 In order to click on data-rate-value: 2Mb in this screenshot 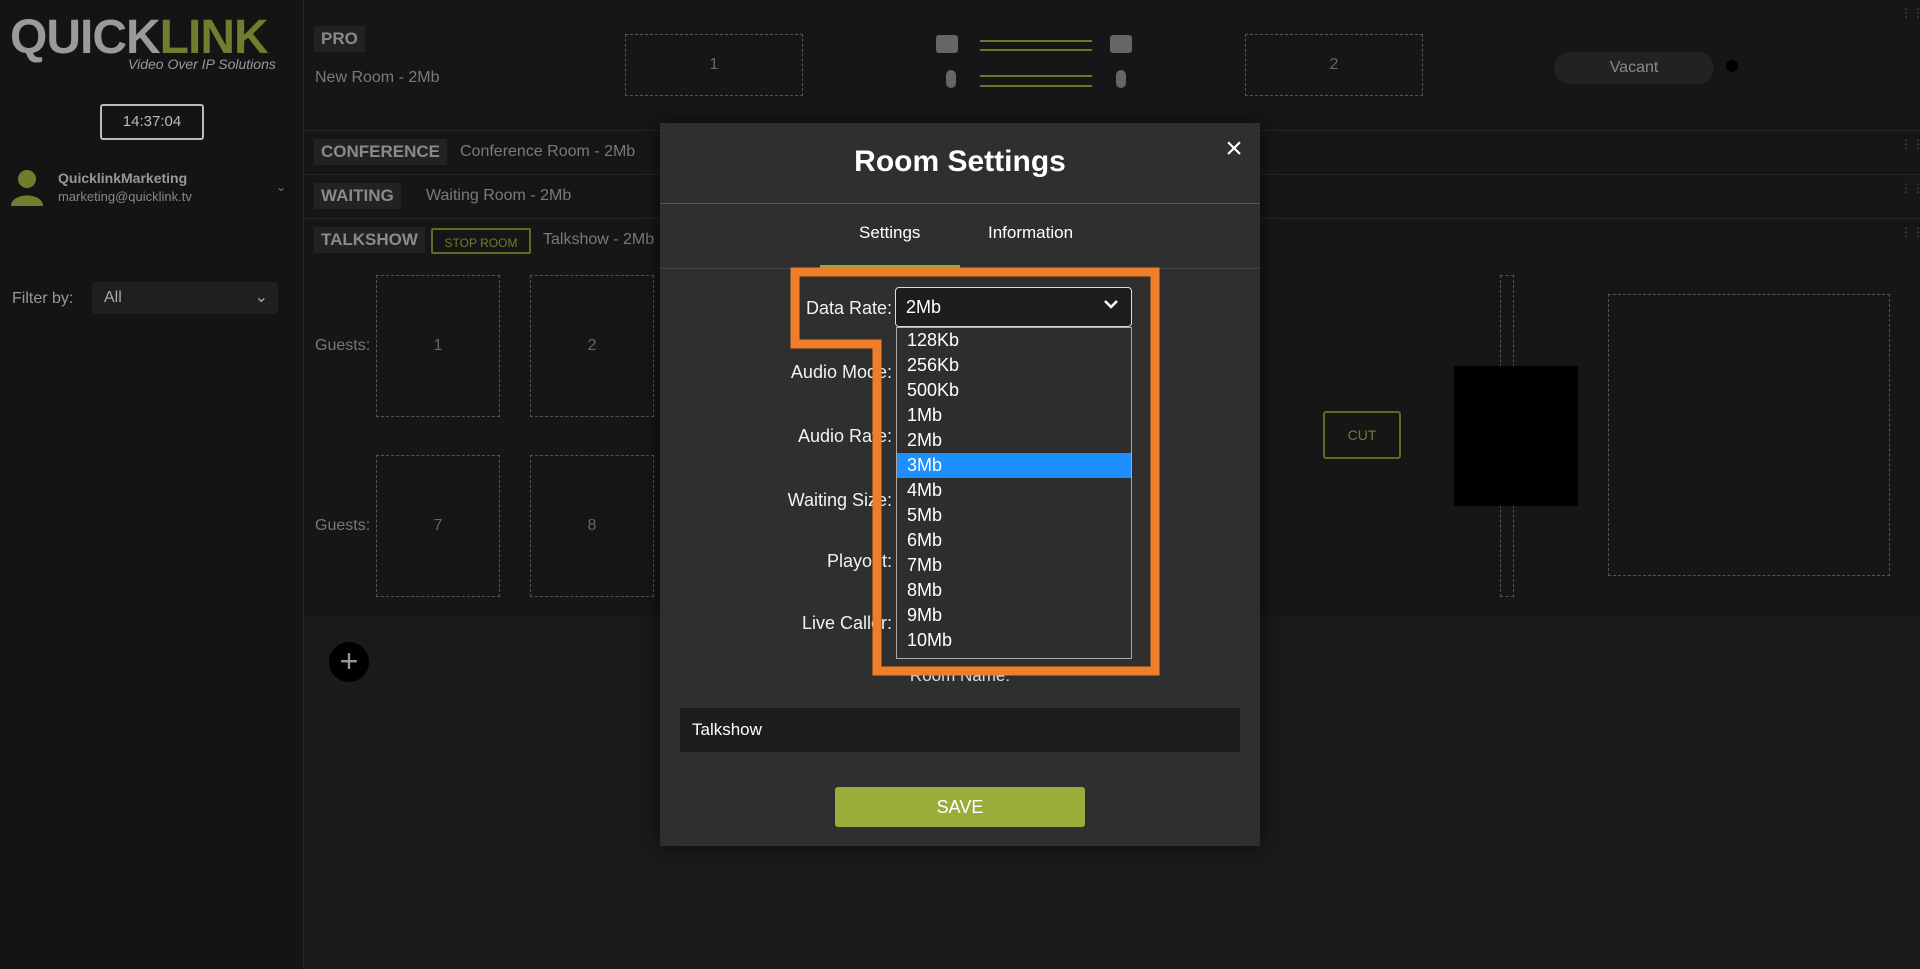, I will do `click(924, 307)`.